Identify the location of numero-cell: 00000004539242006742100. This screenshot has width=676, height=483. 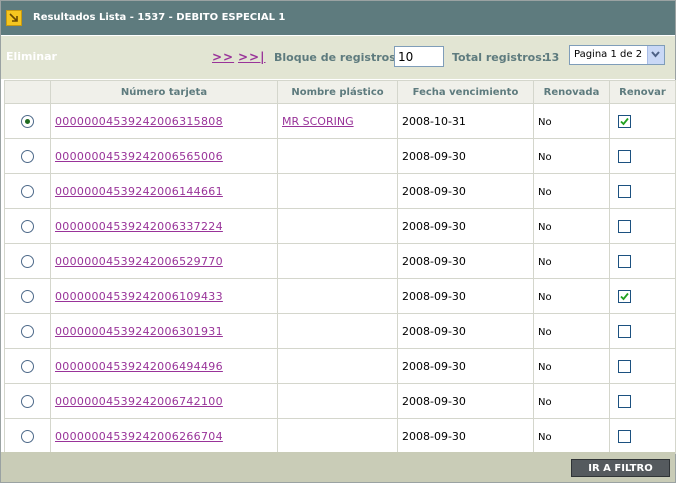
(164, 401).